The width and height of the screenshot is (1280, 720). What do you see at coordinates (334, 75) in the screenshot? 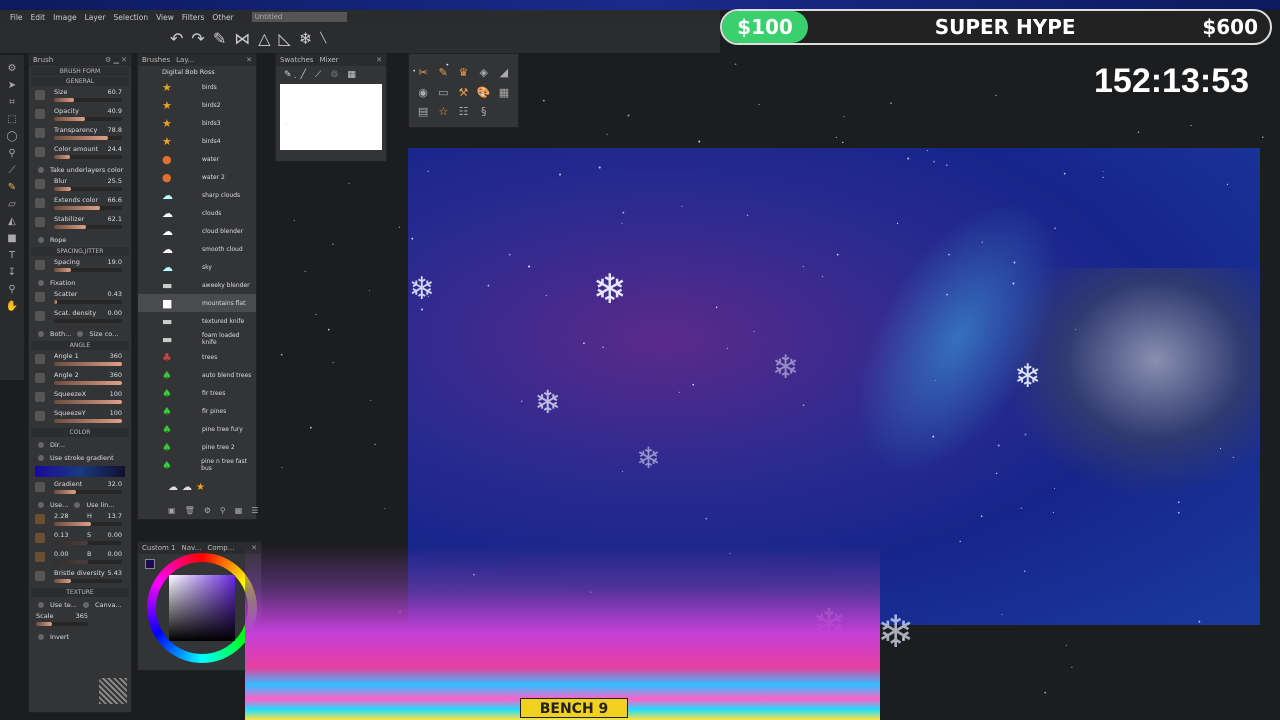
I see `mixer-clear-icon: ♲` at bounding box center [334, 75].